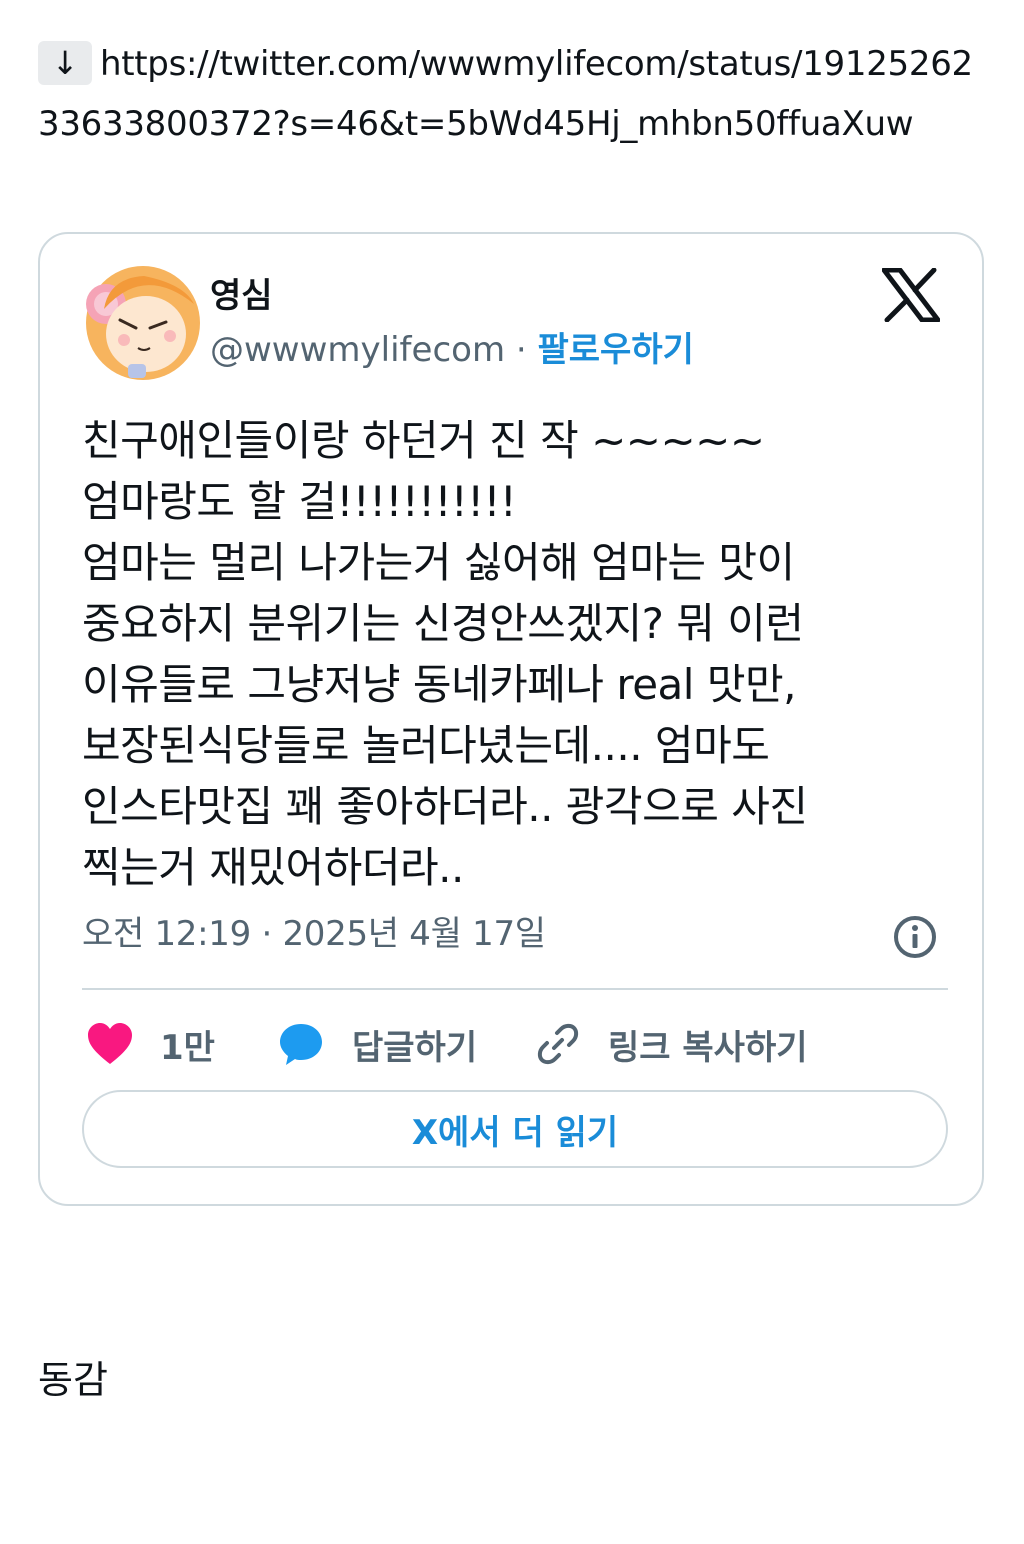 Image resolution: width=1024 pixels, height=1544 pixels. What do you see at coordinates (73, 1380) in the screenshot?
I see `comment-text: 동감` at bounding box center [73, 1380].